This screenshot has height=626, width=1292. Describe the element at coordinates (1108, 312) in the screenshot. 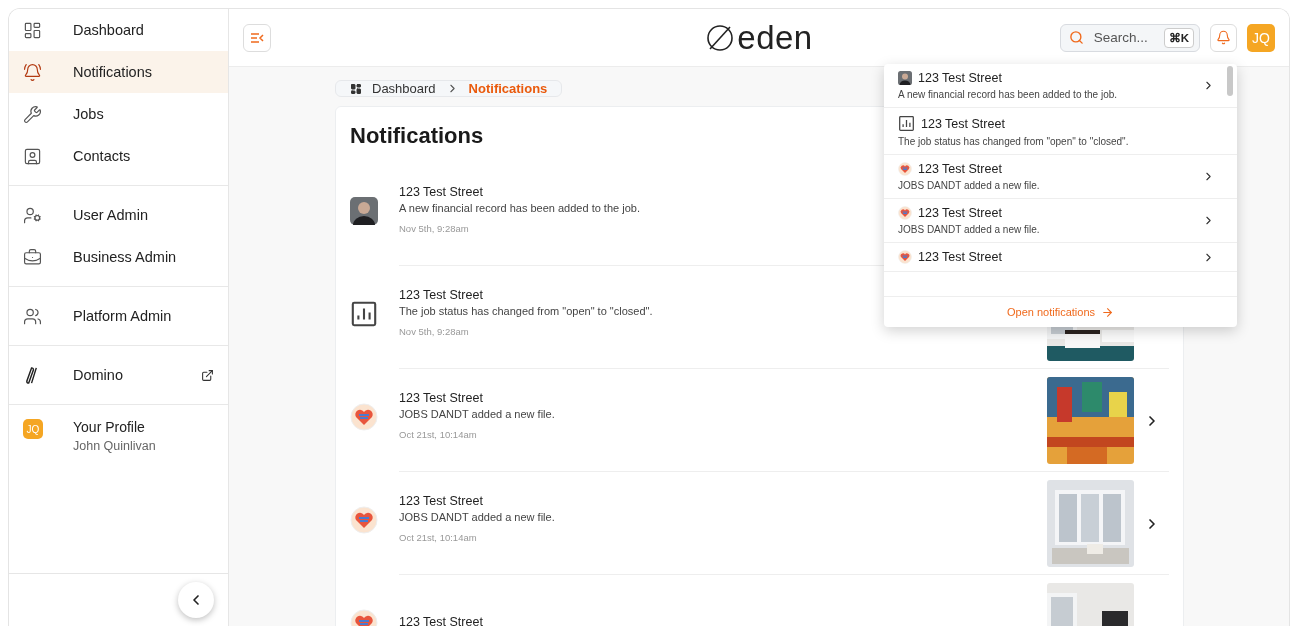

I see `arrow-right-icon` at that location.